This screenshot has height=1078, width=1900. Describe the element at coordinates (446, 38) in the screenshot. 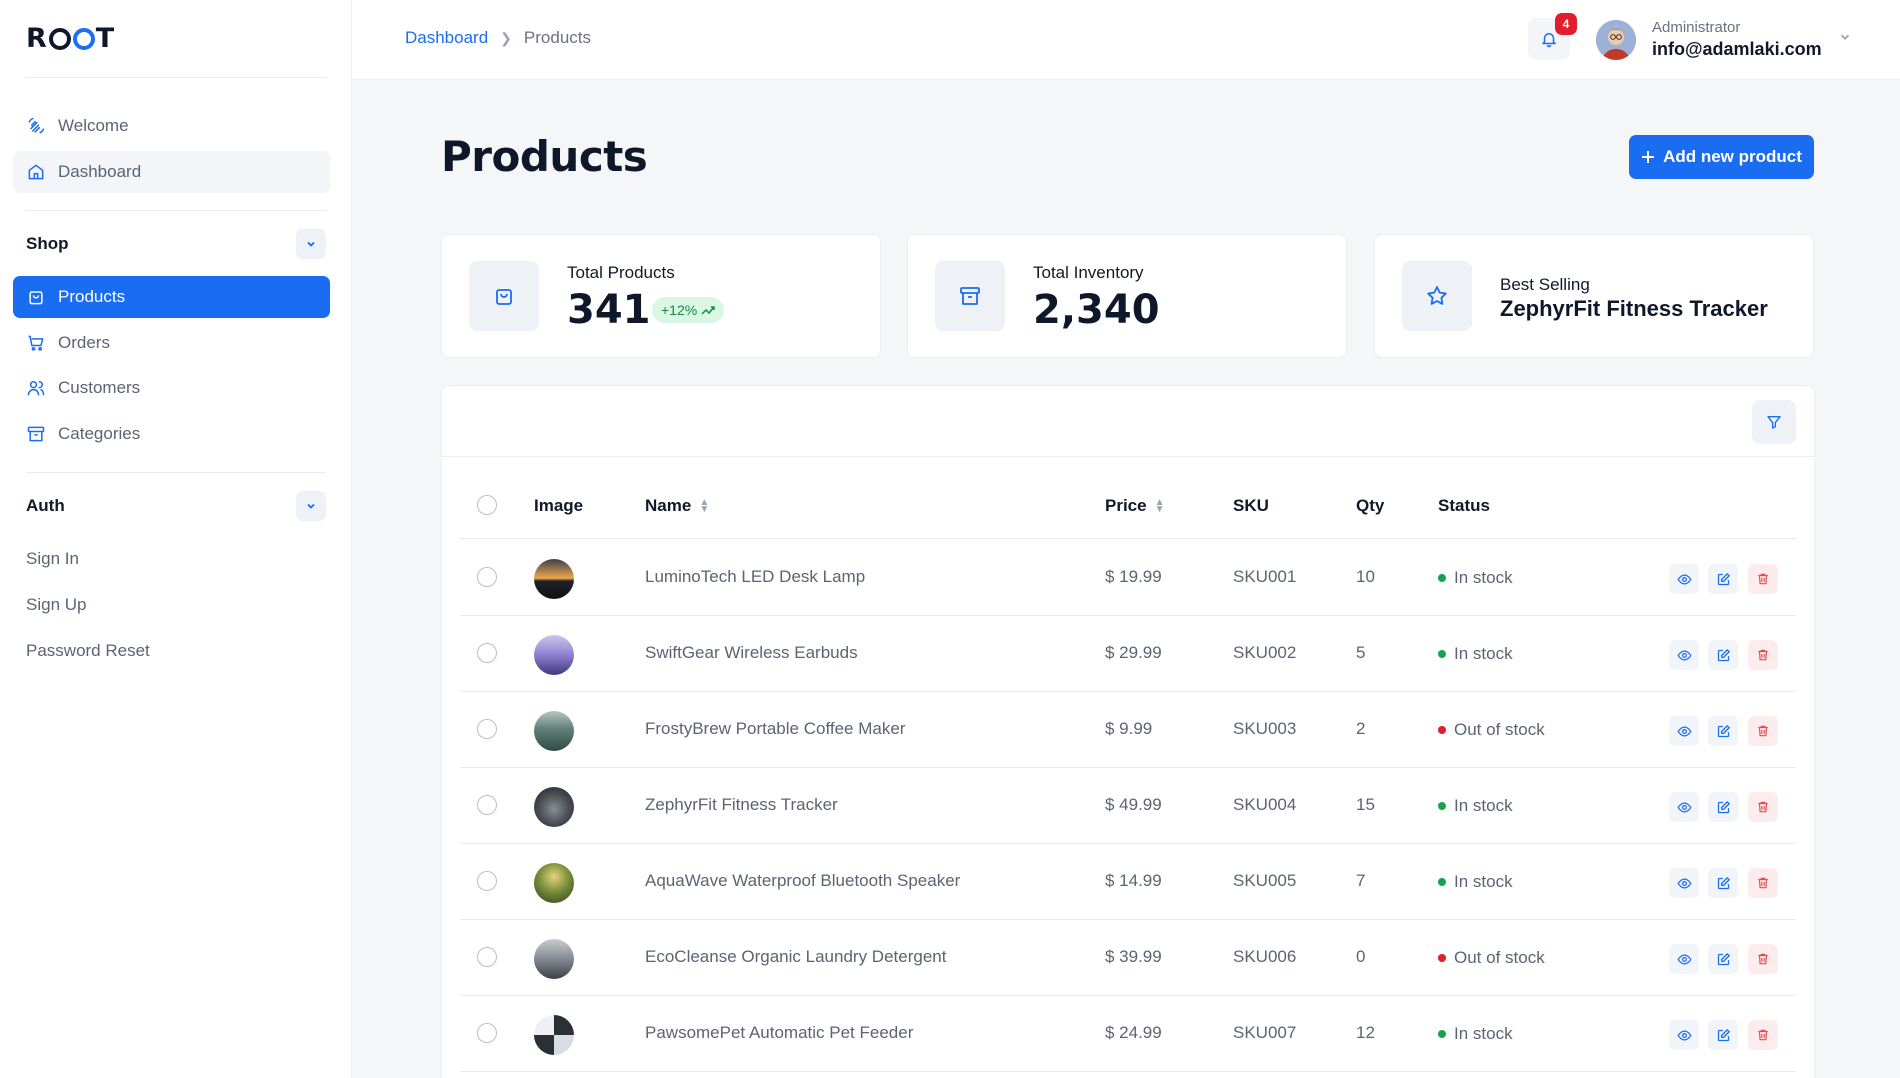

I see `breadcrumb-dashboard-link: Dashboard` at that location.